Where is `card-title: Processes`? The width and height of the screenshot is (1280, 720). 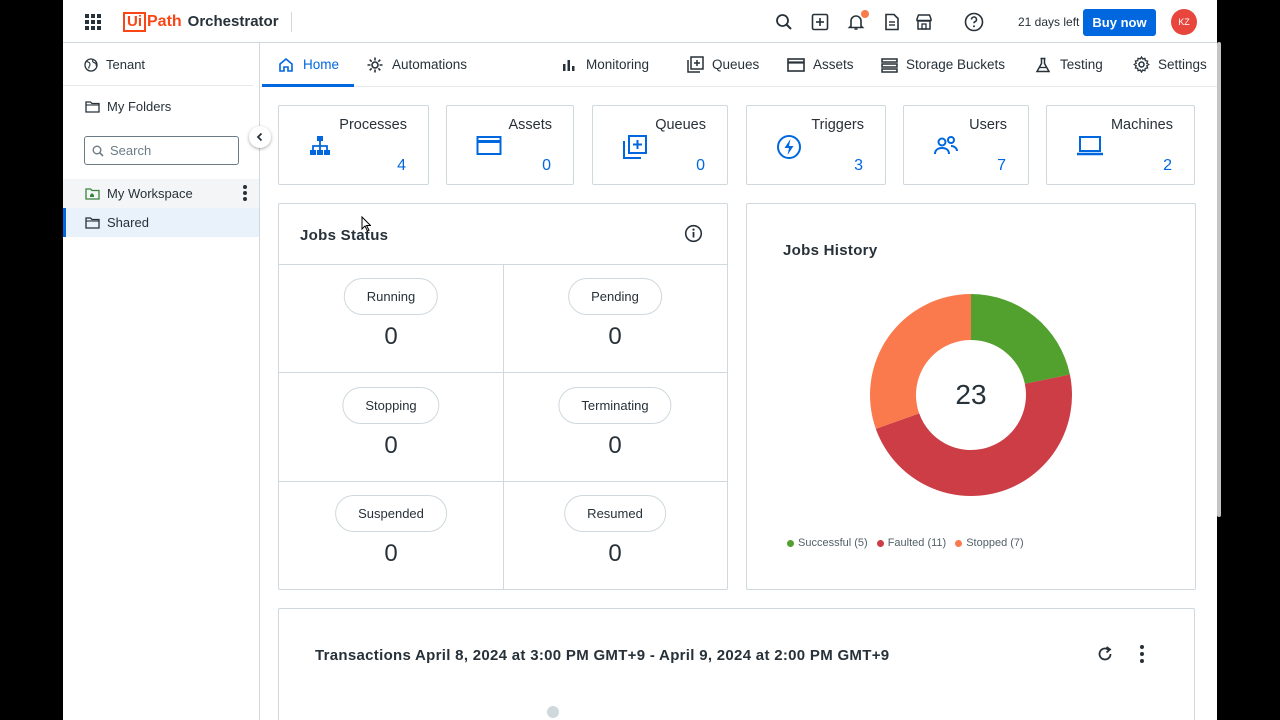
card-title: Processes is located at coordinates (373, 125).